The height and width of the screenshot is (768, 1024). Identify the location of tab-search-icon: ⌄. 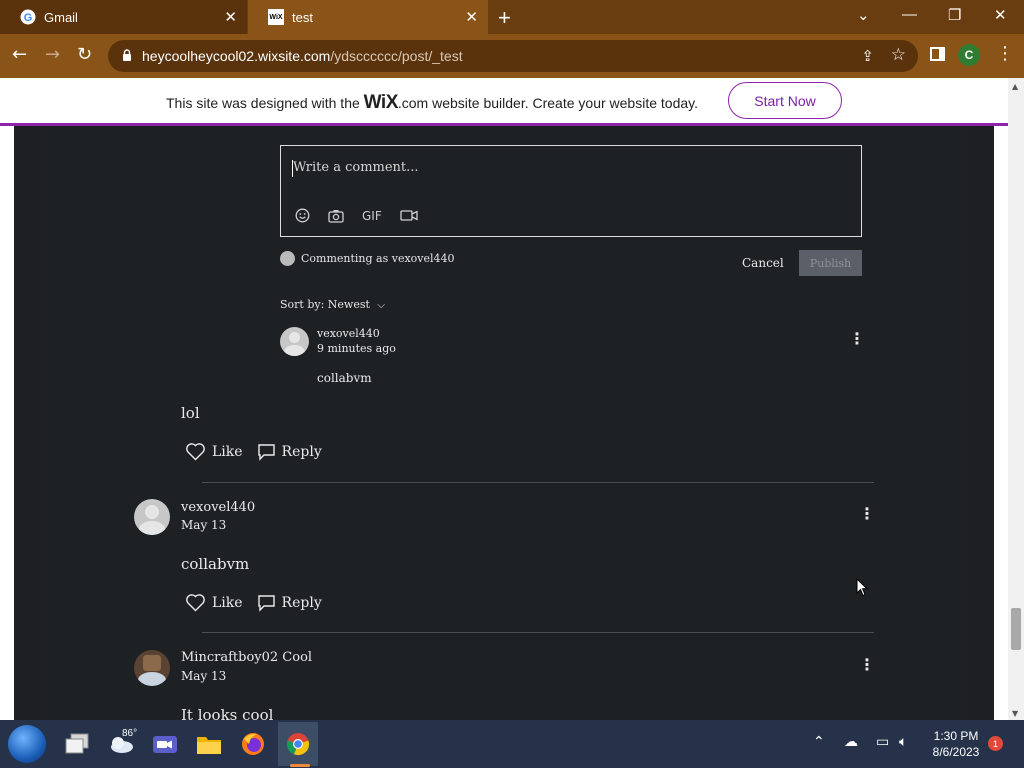
(863, 15).